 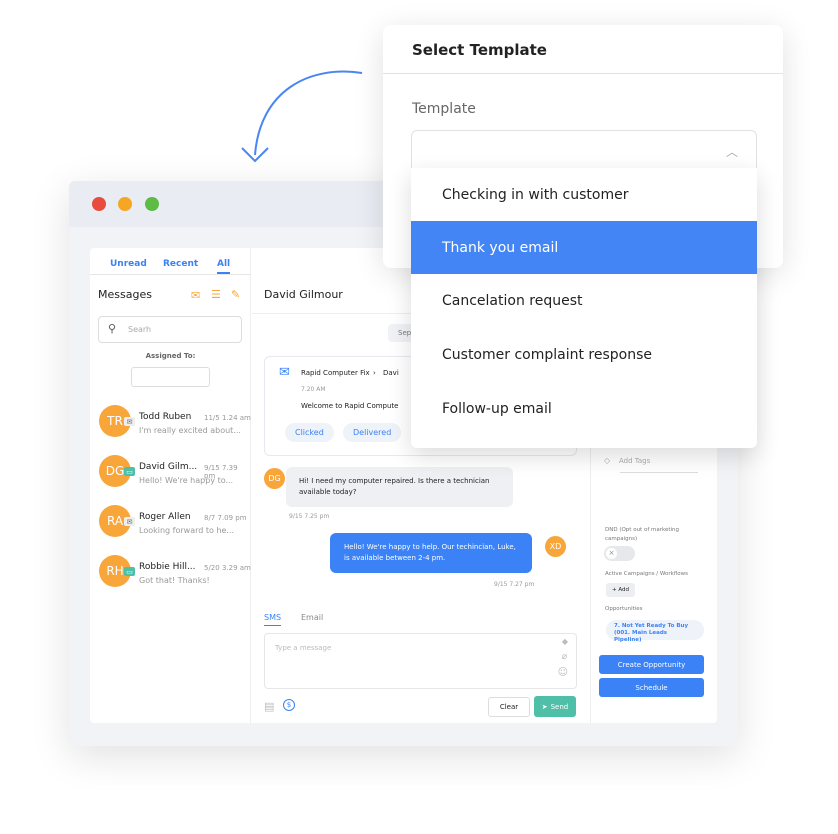 What do you see at coordinates (634, 461) in the screenshot?
I see `add-tags-input: Add Tags` at bounding box center [634, 461].